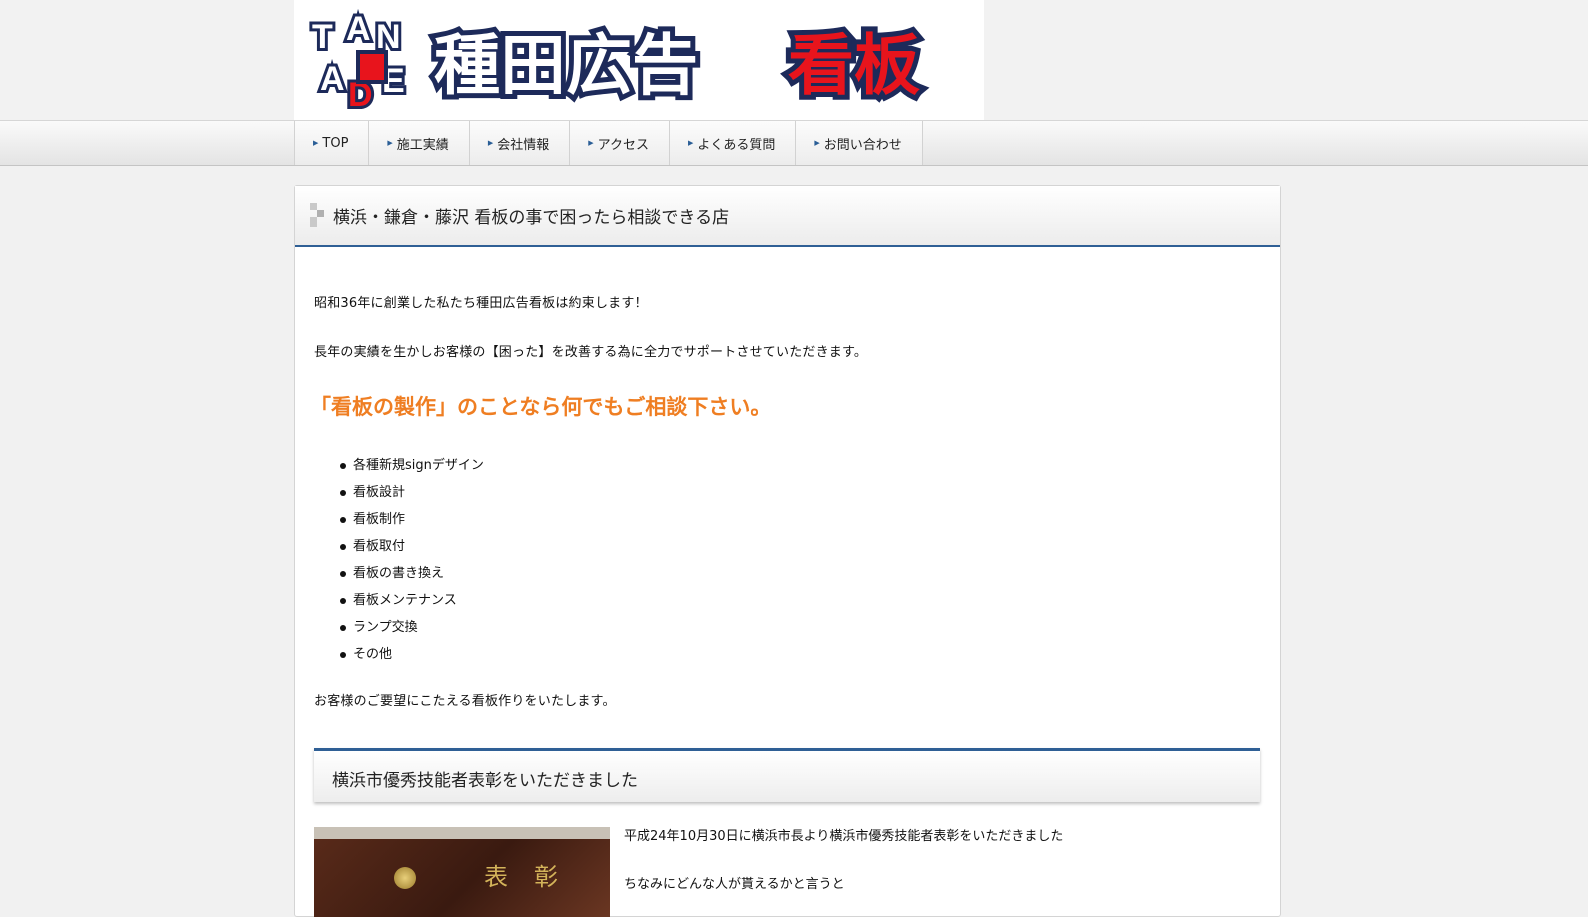  Describe the element at coordinates (844, 836) in the screenshot. I see `award-text-1: 平成24年10月30日に横浜市長より横浜市優秀技能者表彰をいただきました` at that location.